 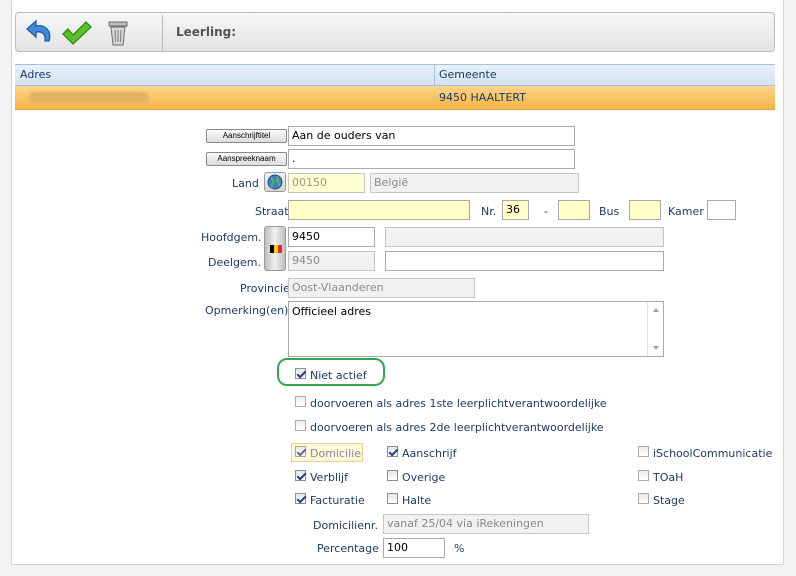 I want to click on column-header-gemeente: Gemeente, so click(x=468, y=74).